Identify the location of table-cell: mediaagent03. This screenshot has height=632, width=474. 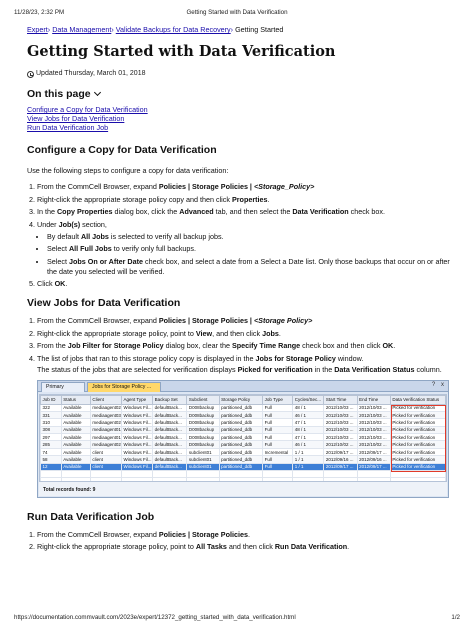
(105, 415).